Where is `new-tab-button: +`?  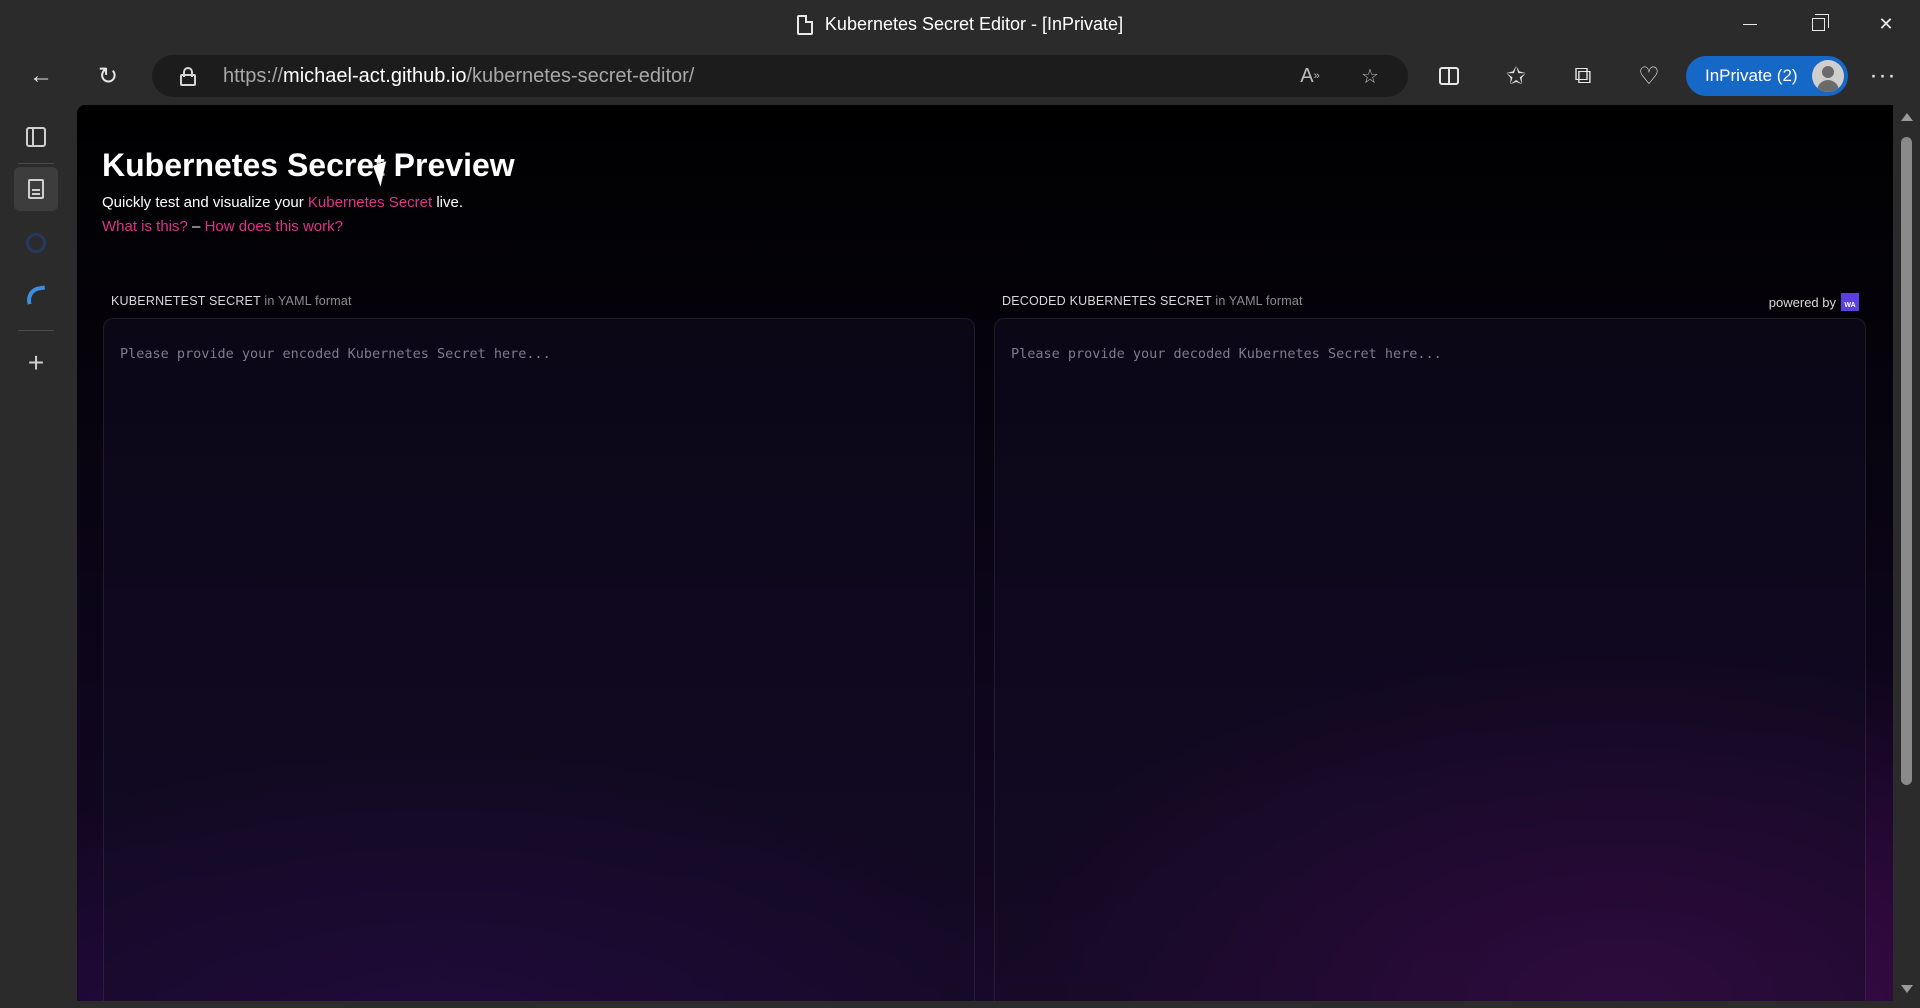 new-tab-button: + is located at coordinates (36, 363).